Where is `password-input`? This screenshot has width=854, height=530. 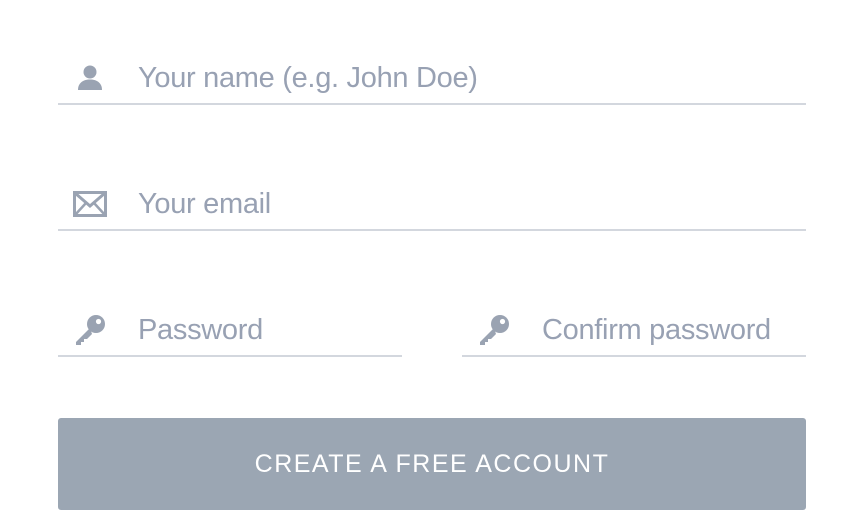
password-input is located at coordinates (270, 330).